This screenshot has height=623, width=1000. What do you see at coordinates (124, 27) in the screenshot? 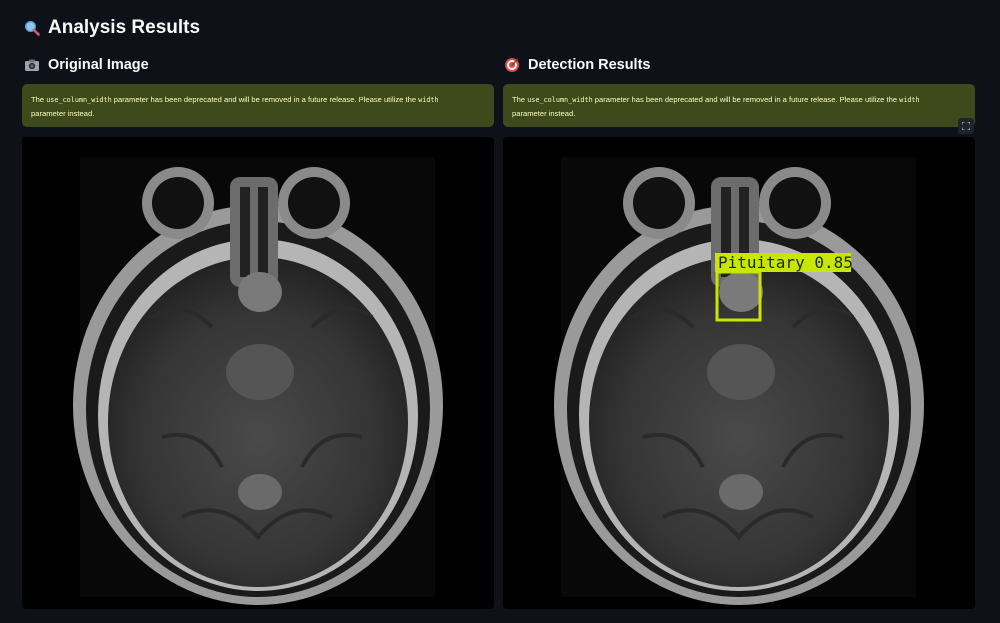
I see `page-title-text: Analysis Results` at bounding box center [124, 27].